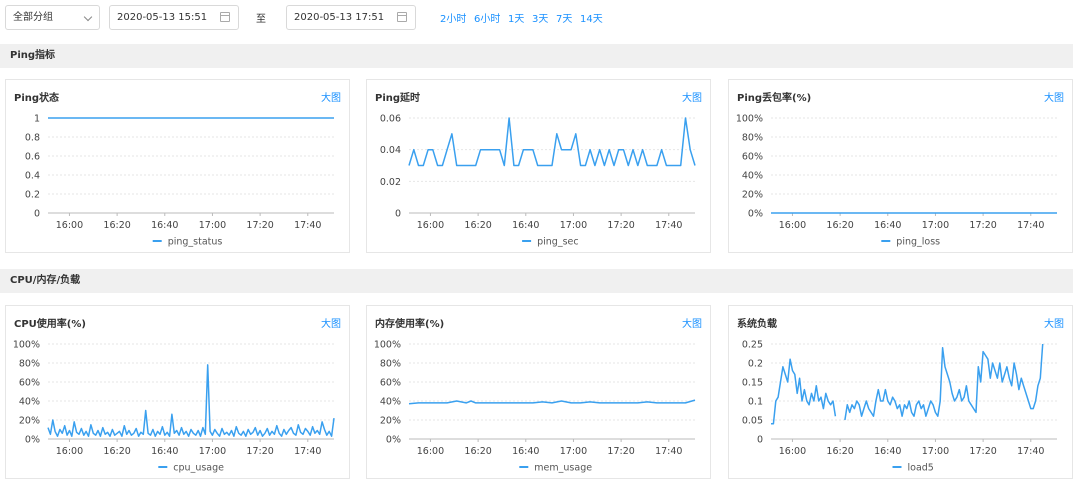  What do you see at coordinates (918, 242) in the screenshot?
I see `legend-label: ping_loss` at bounding box center [918, 242].